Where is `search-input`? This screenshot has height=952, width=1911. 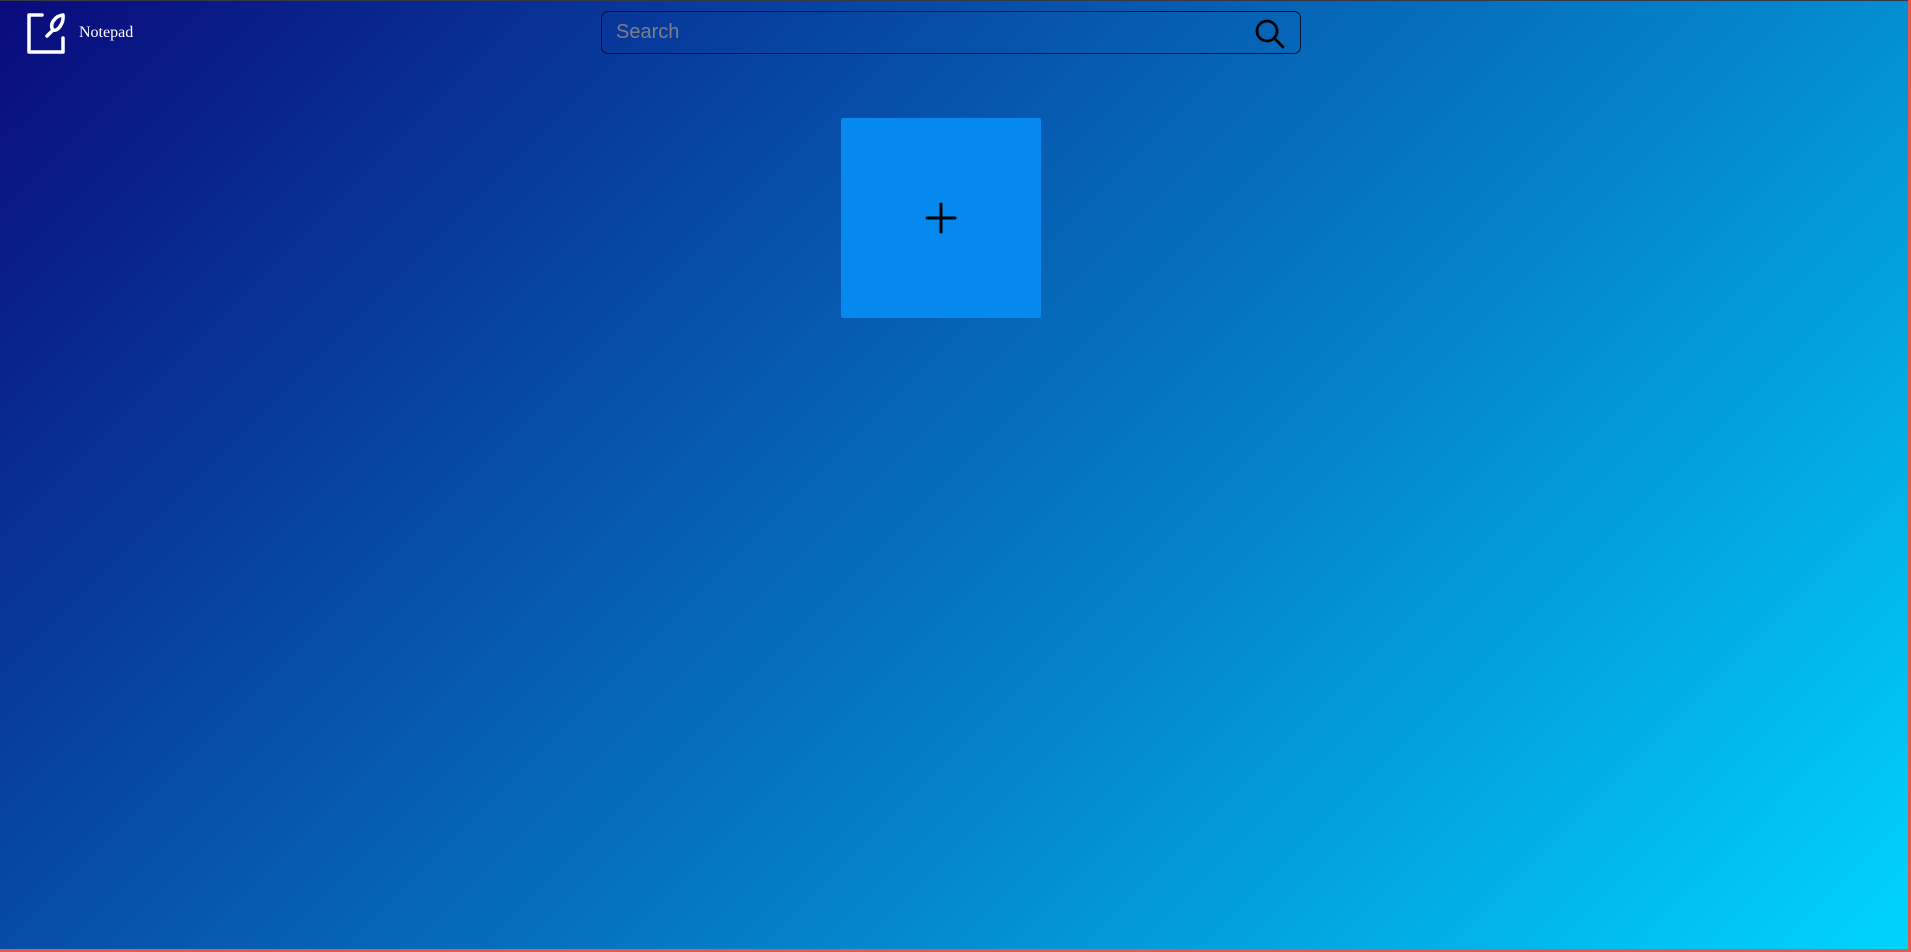
search-input is located at coordinates (919, 32).